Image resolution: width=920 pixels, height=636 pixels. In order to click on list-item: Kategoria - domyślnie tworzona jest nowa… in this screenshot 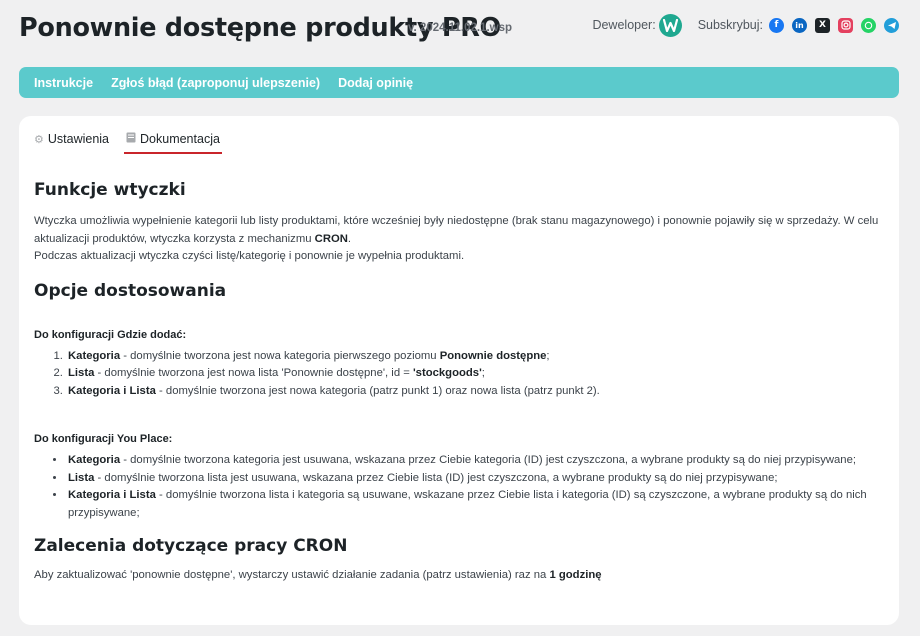, I will do `click(475, 357)`.